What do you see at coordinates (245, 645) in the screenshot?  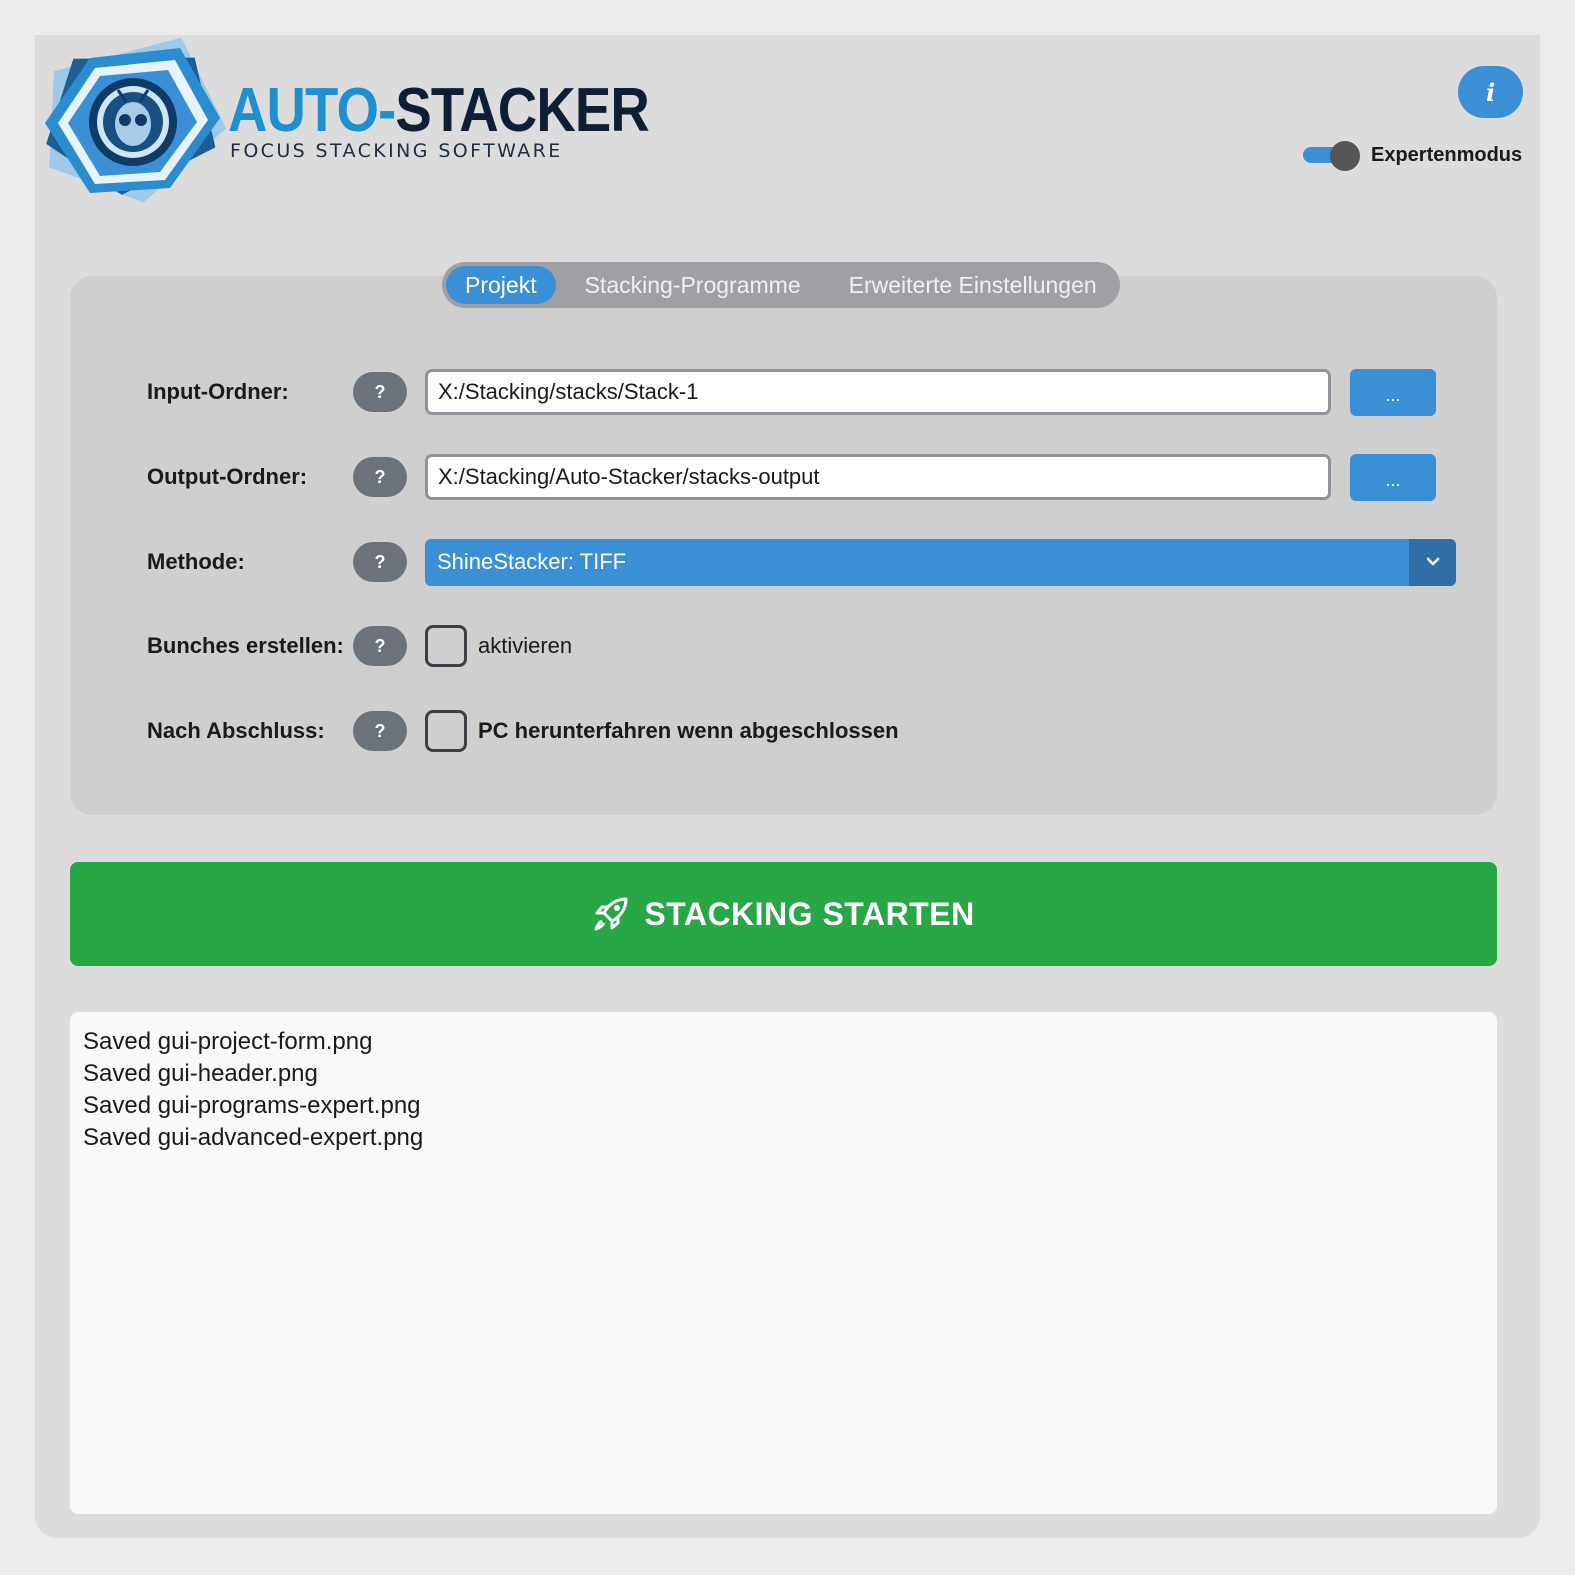 I see `bunches-label: Bunches erstellen:` at bounding box center [245, 645].